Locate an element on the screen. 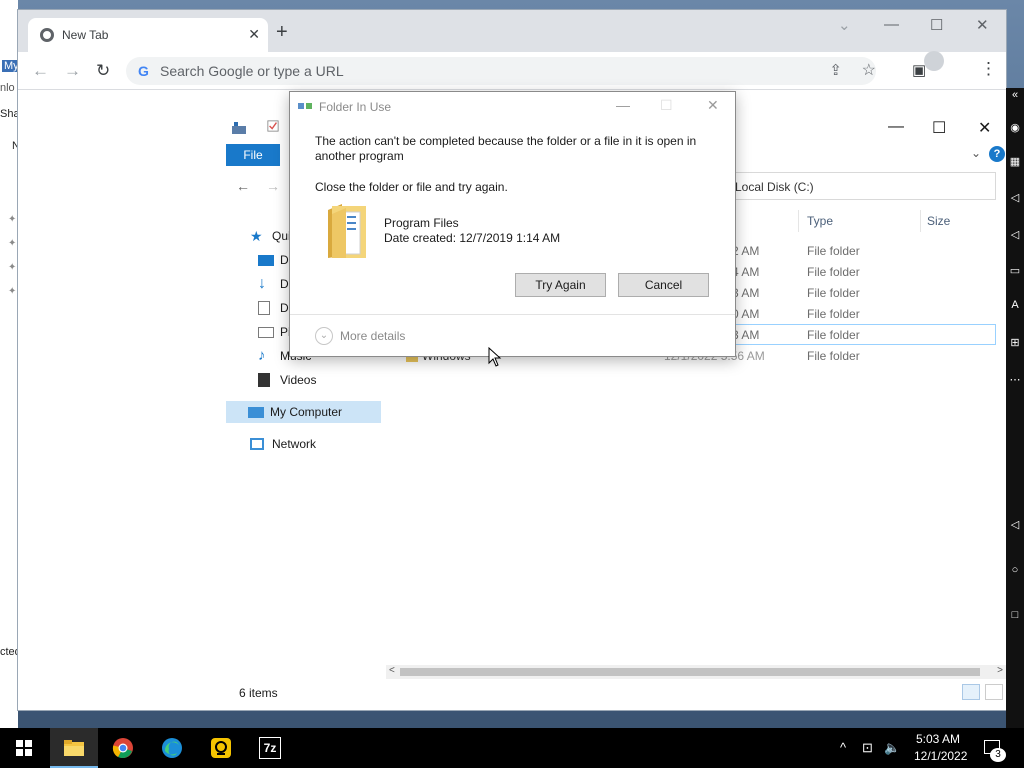 Image resolution: width=1024 pixels, height=768 pixels. toolbar-tool-icon: ◉ is located at coordinates (1015, 128).